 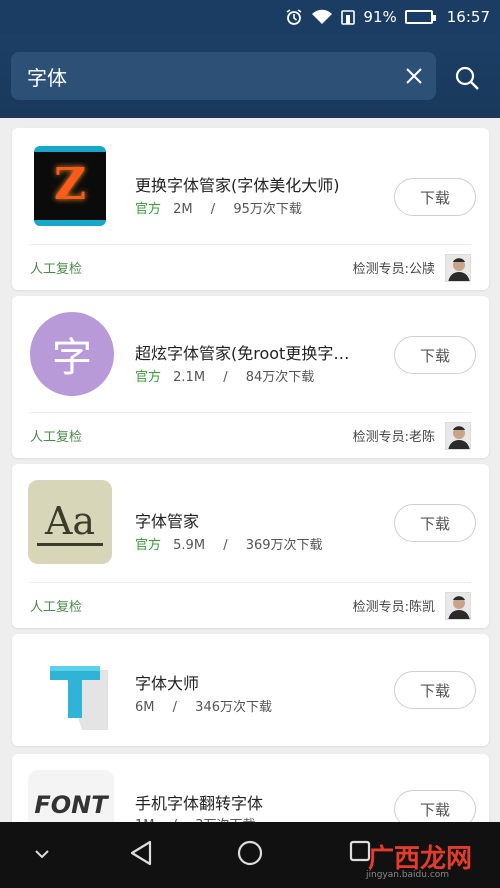 I want to click on app-meta: 官方 2.1M / 84万次下载, so click(x=225, y=377).